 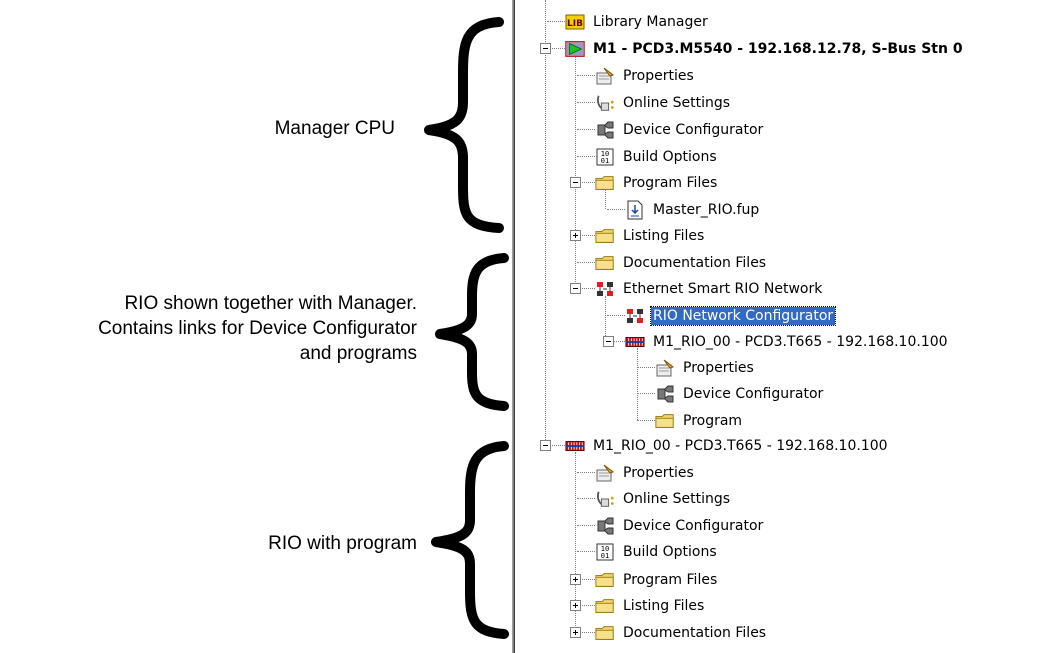 I want to click on annotation-line: RIO with program, so click(x=342, y=543).